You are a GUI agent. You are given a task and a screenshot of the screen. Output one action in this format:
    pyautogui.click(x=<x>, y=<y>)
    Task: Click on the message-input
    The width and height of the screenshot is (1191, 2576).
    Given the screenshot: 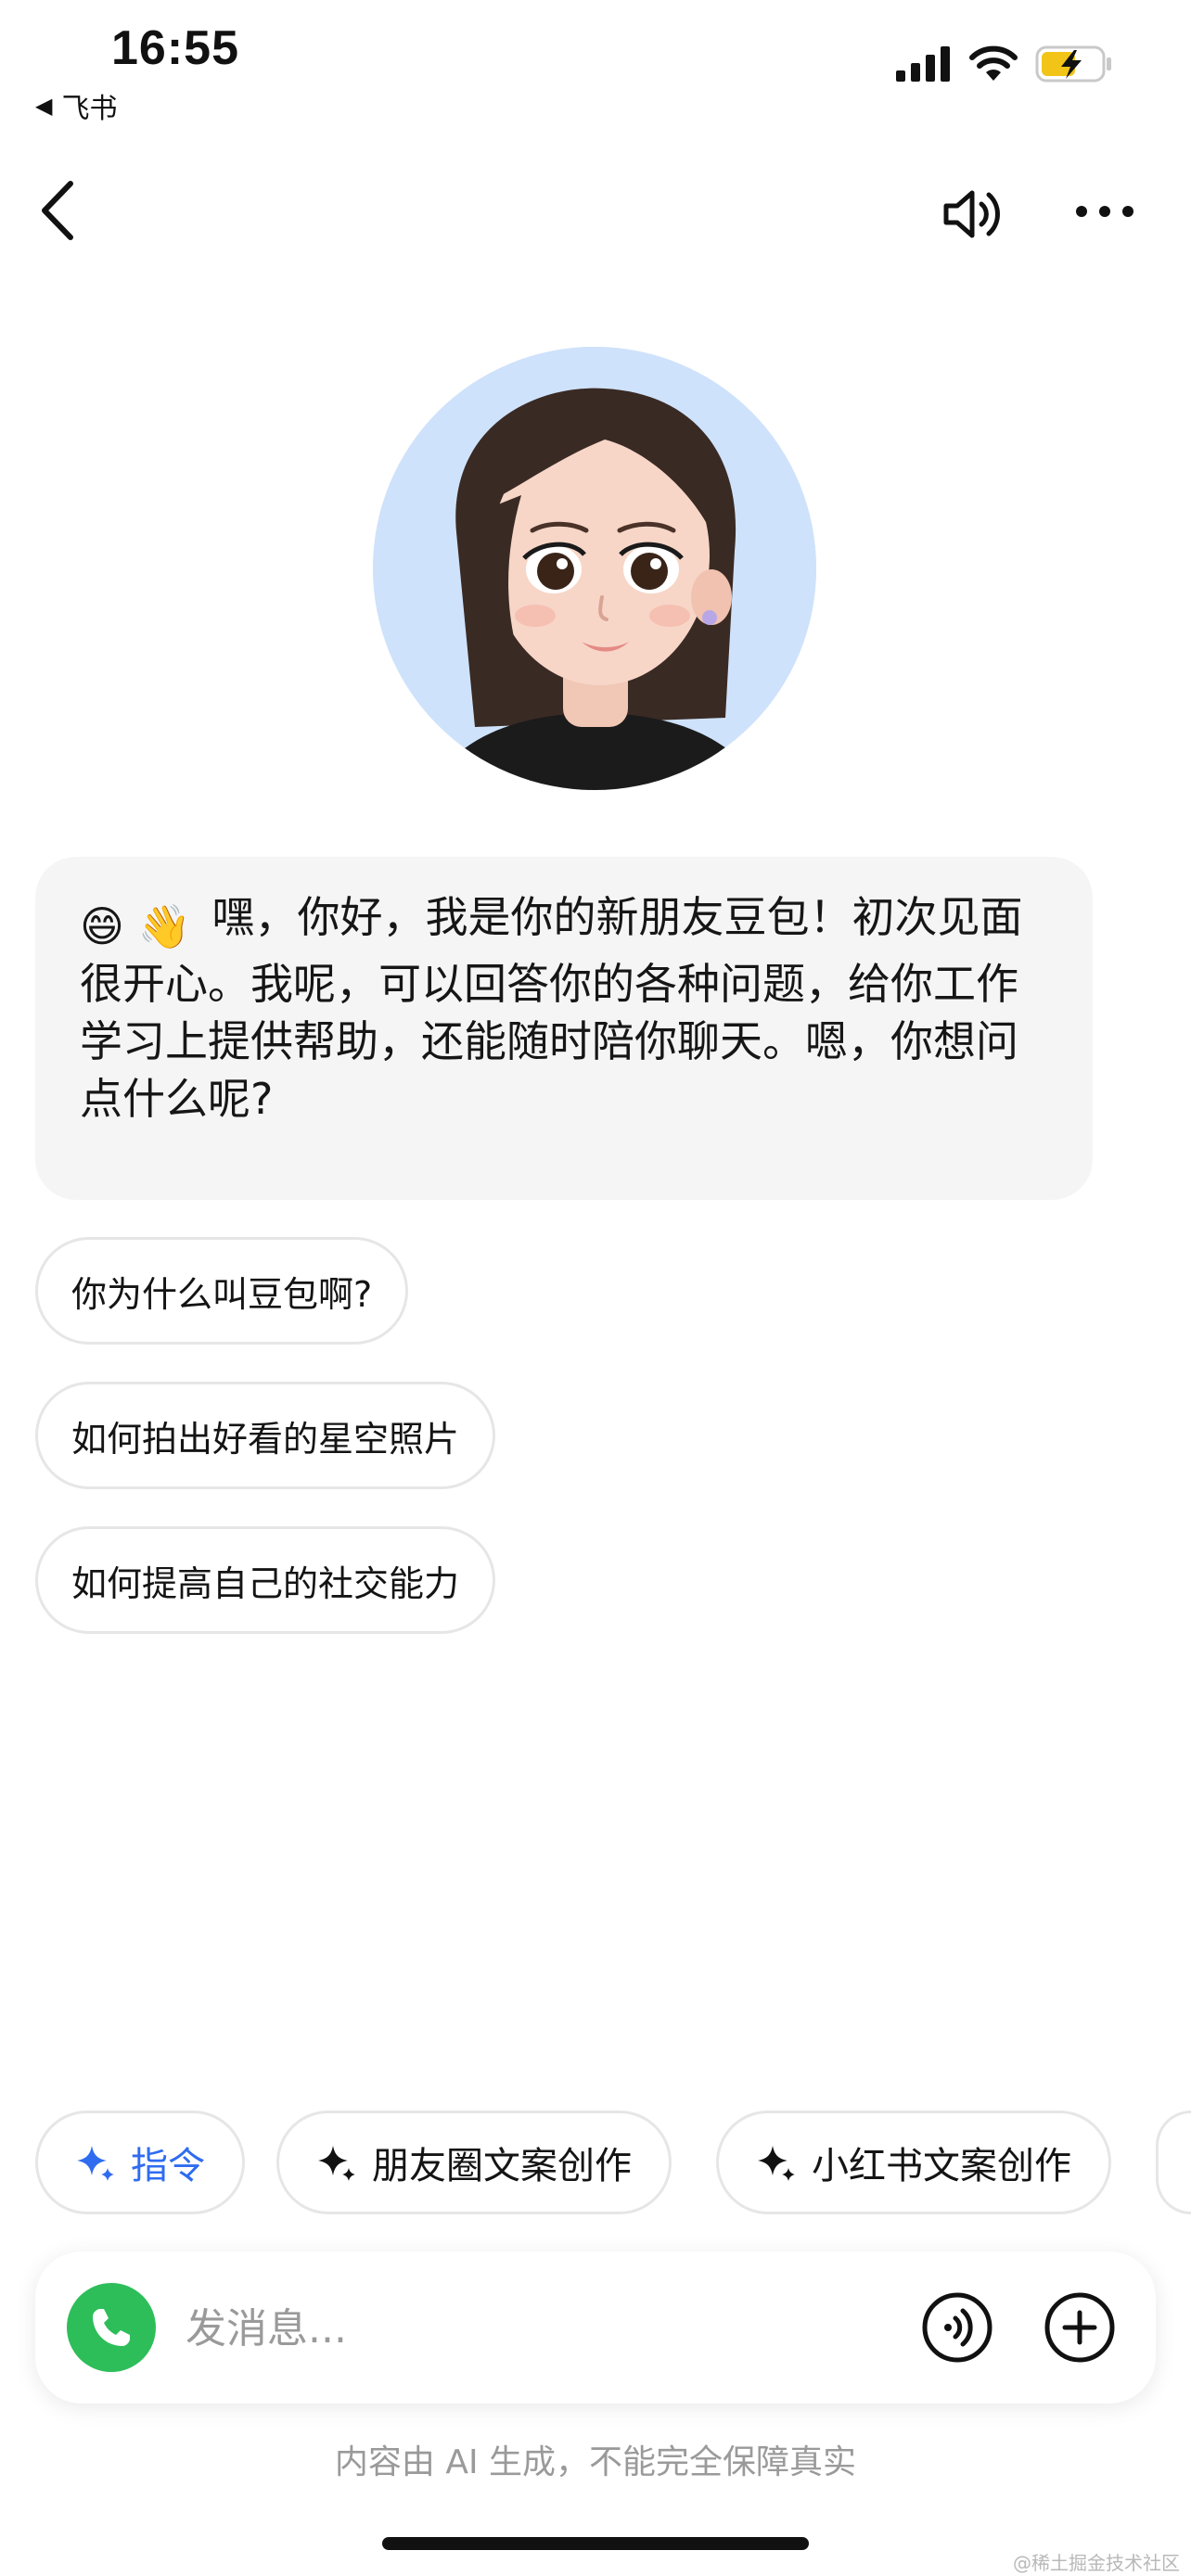 What is the action you would take?
    pyautogui.click(x=510, y=2328)
    